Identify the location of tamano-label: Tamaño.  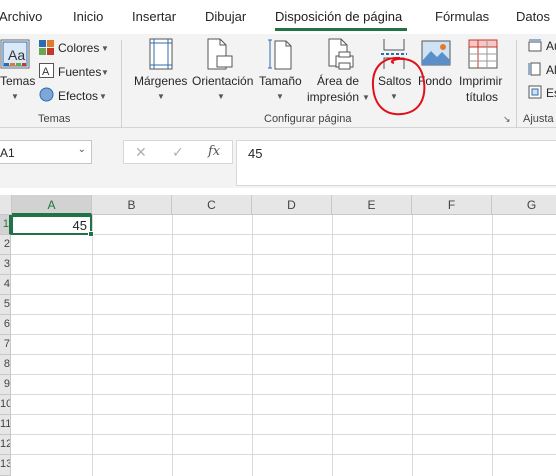
(280, 81).